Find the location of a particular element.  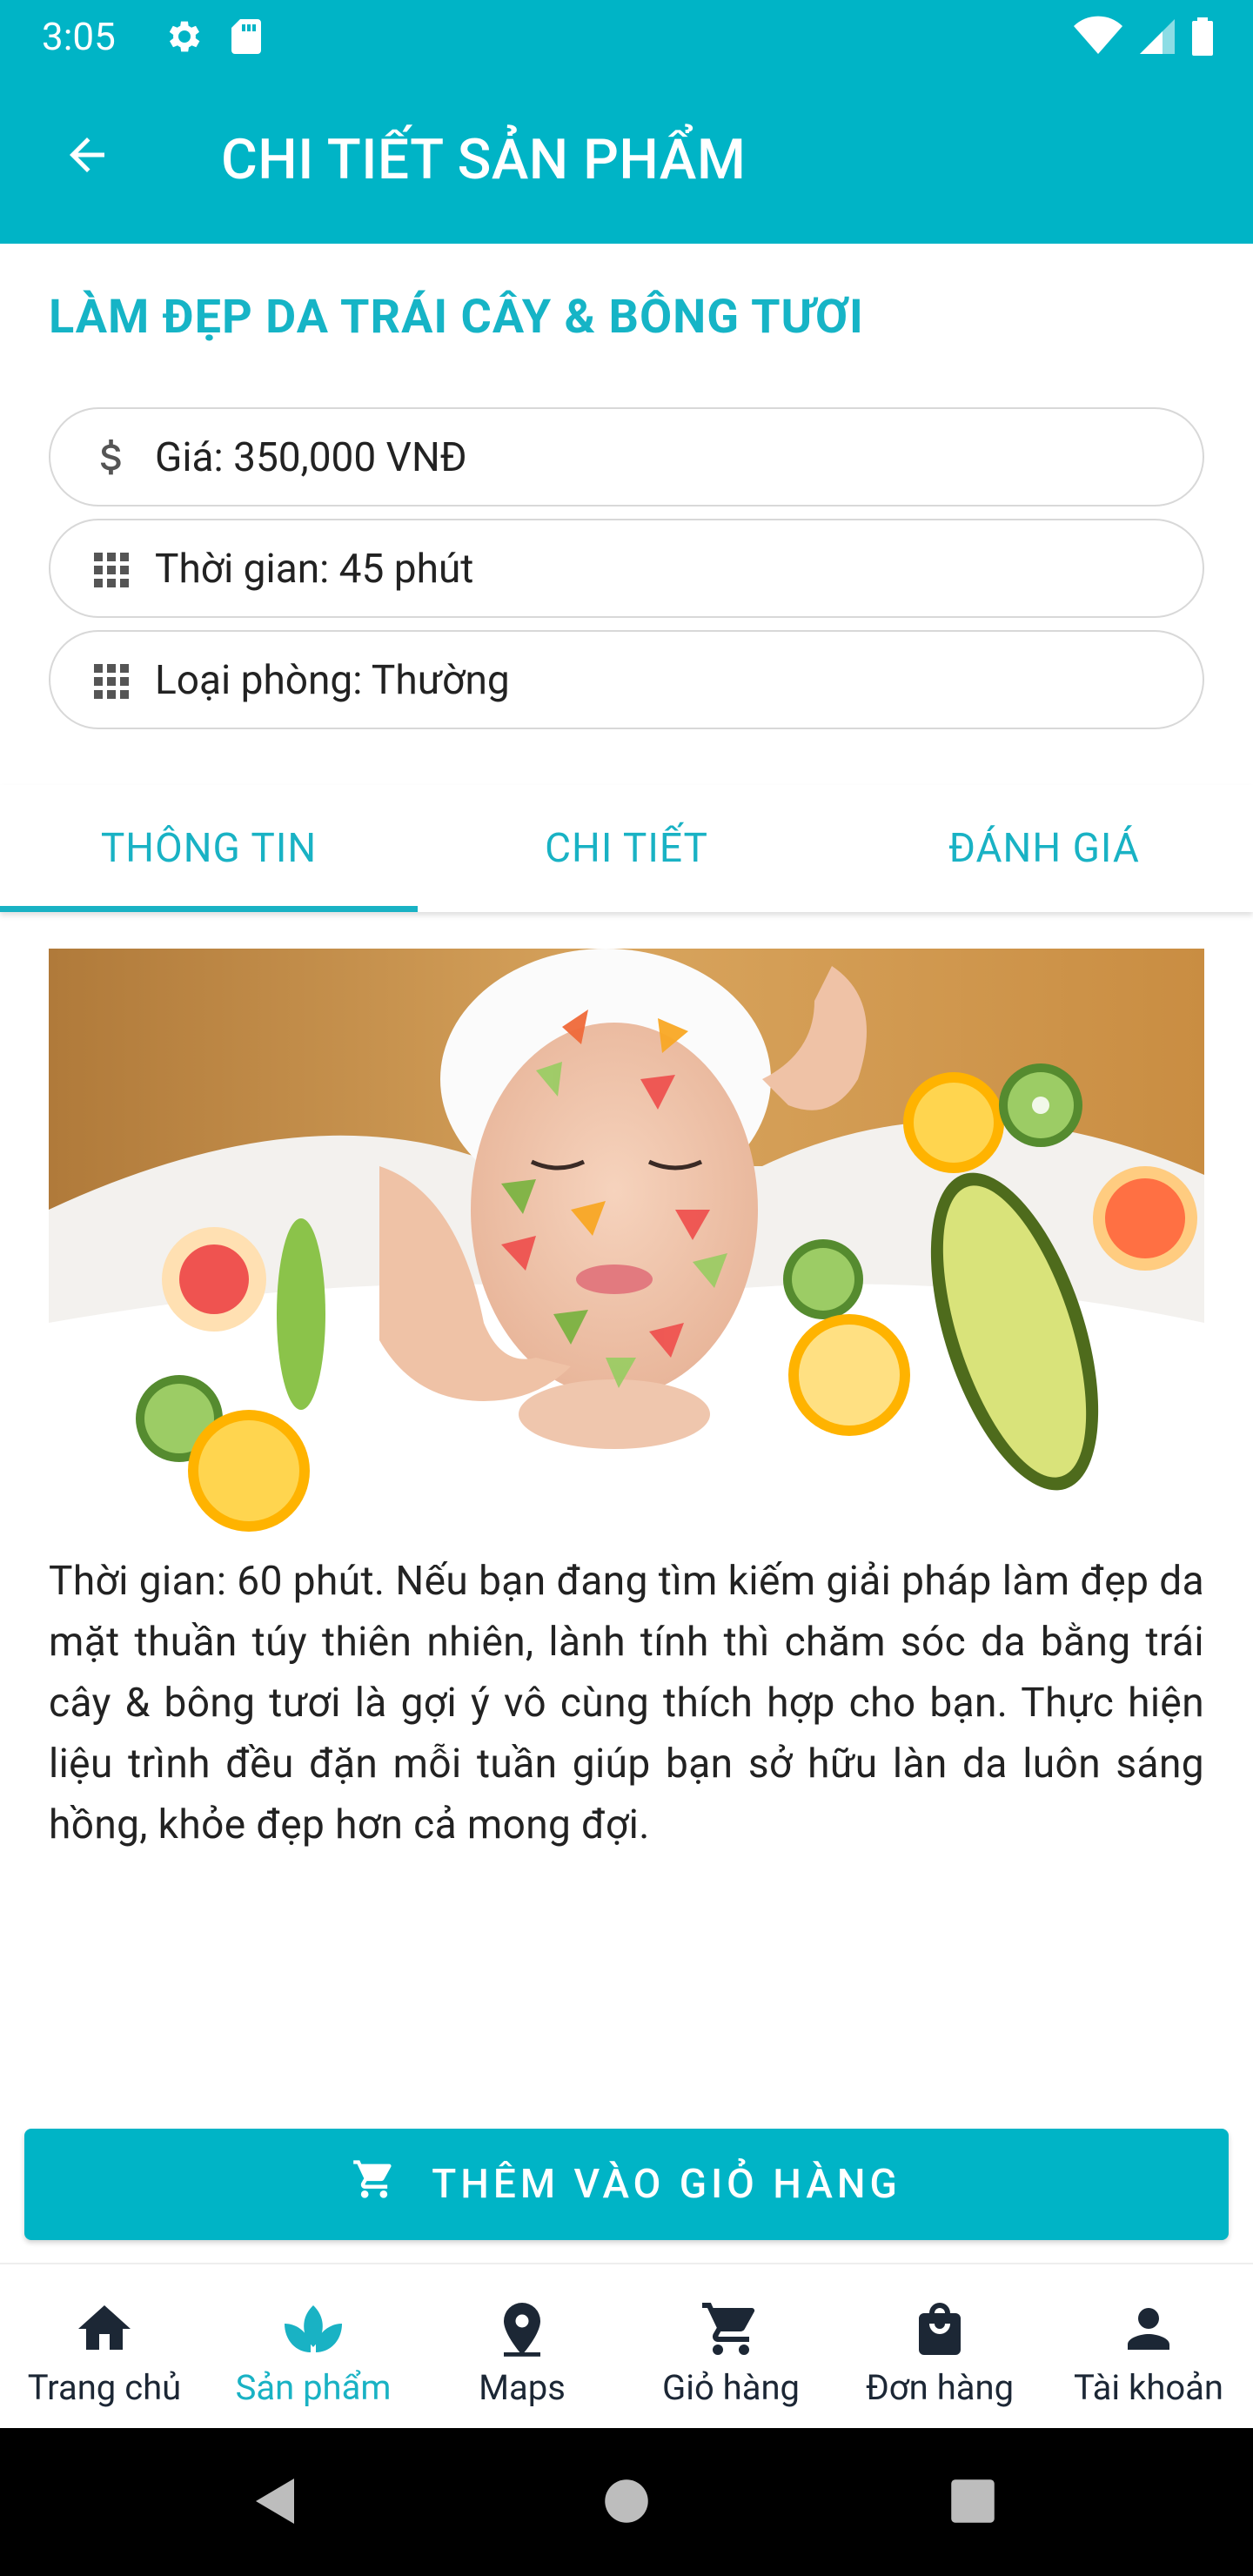

nav-item-products: Sản phẩm is located at coordinates (313, 2347).